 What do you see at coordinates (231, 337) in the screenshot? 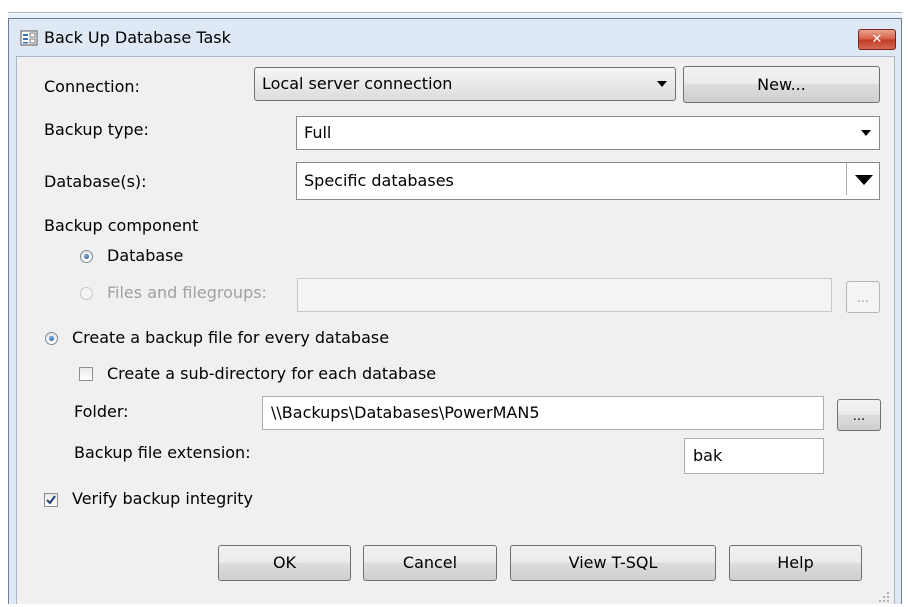
I see `create-file-every-db-label: Create a backup file for every database` at bounding box center [231, 337].